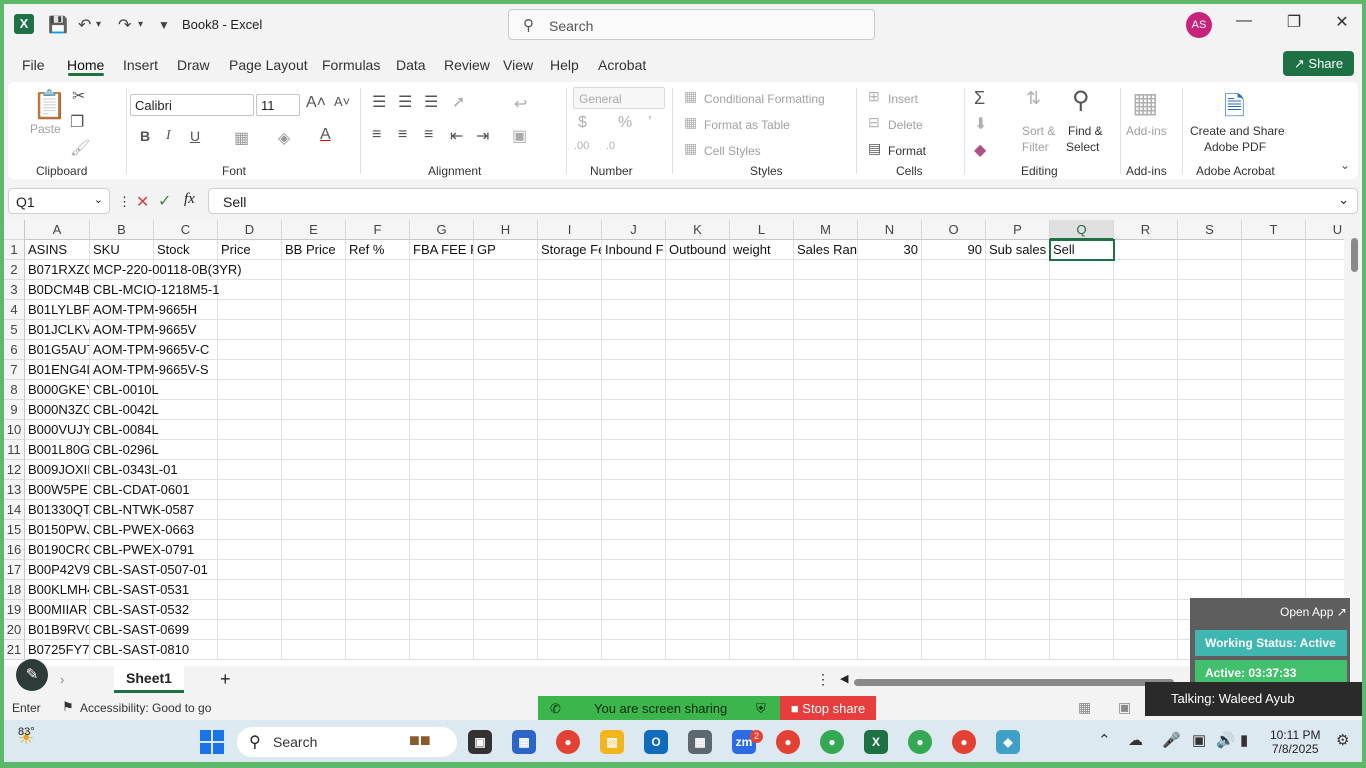  Describe the element at coordinates (1225, 740) in the screenshot. I see `volume-icon: 🔊` at that location.